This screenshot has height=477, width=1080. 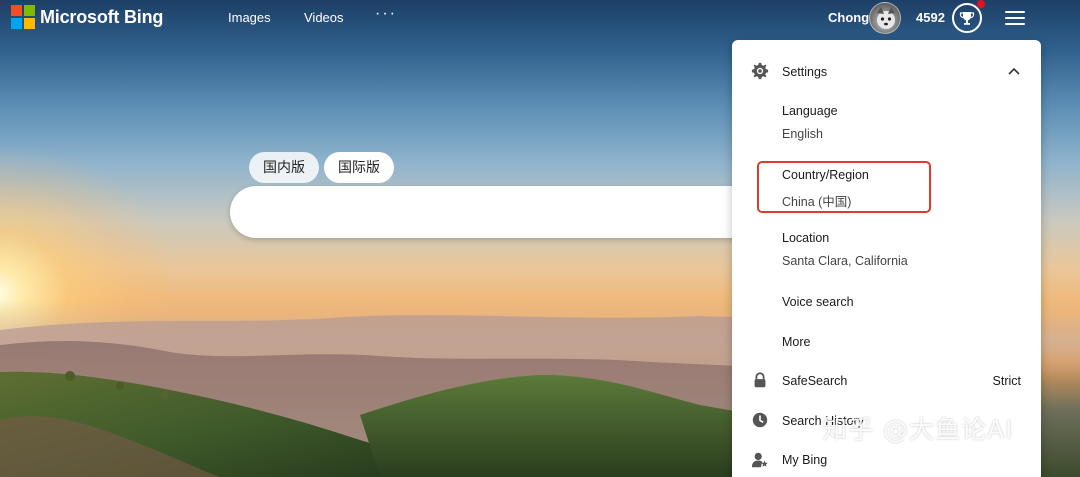 What do you see at coordinates (760, 380) in the screenshot?
I see `lock-icon` at bounding box center [760, 380].